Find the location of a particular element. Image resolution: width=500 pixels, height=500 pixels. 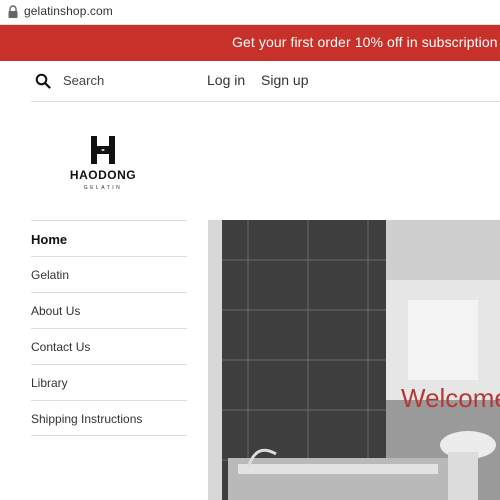

nav-item-library: Library is located at coordinates (109, 382).